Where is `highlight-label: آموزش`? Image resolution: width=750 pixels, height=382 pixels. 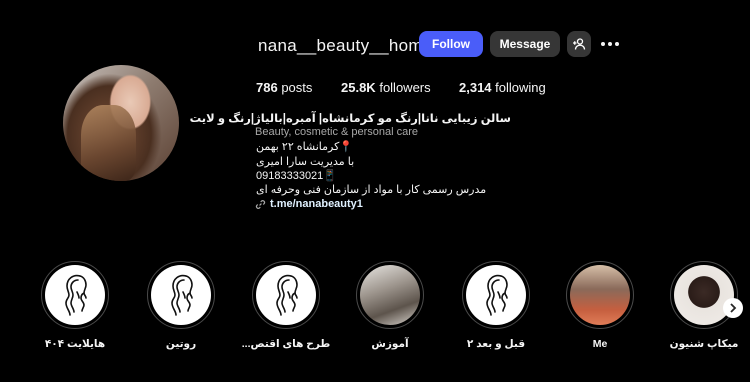
highlight-label: آموزش is located at coordinates (390, 344).